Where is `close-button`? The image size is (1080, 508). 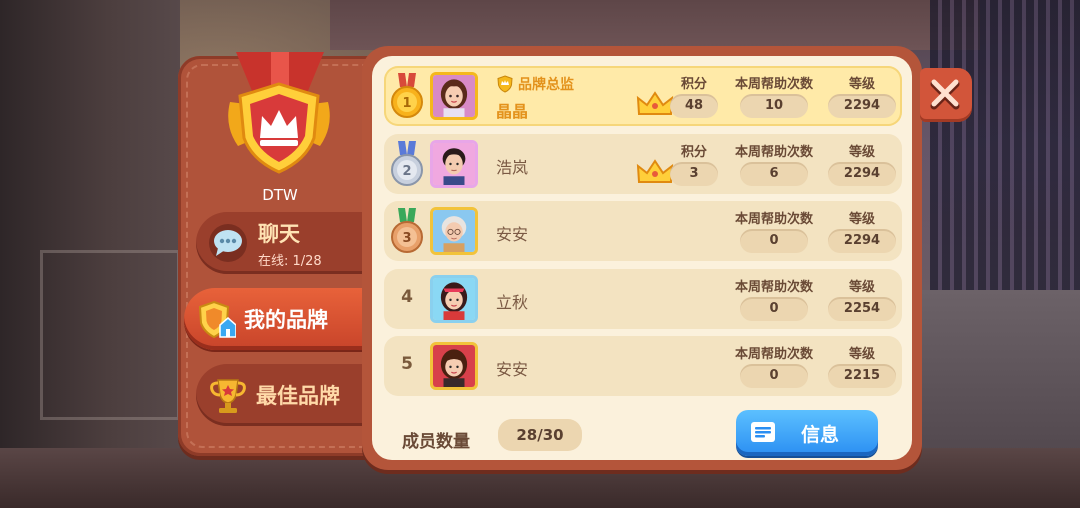
close-button is located at coordinates (946, 95).